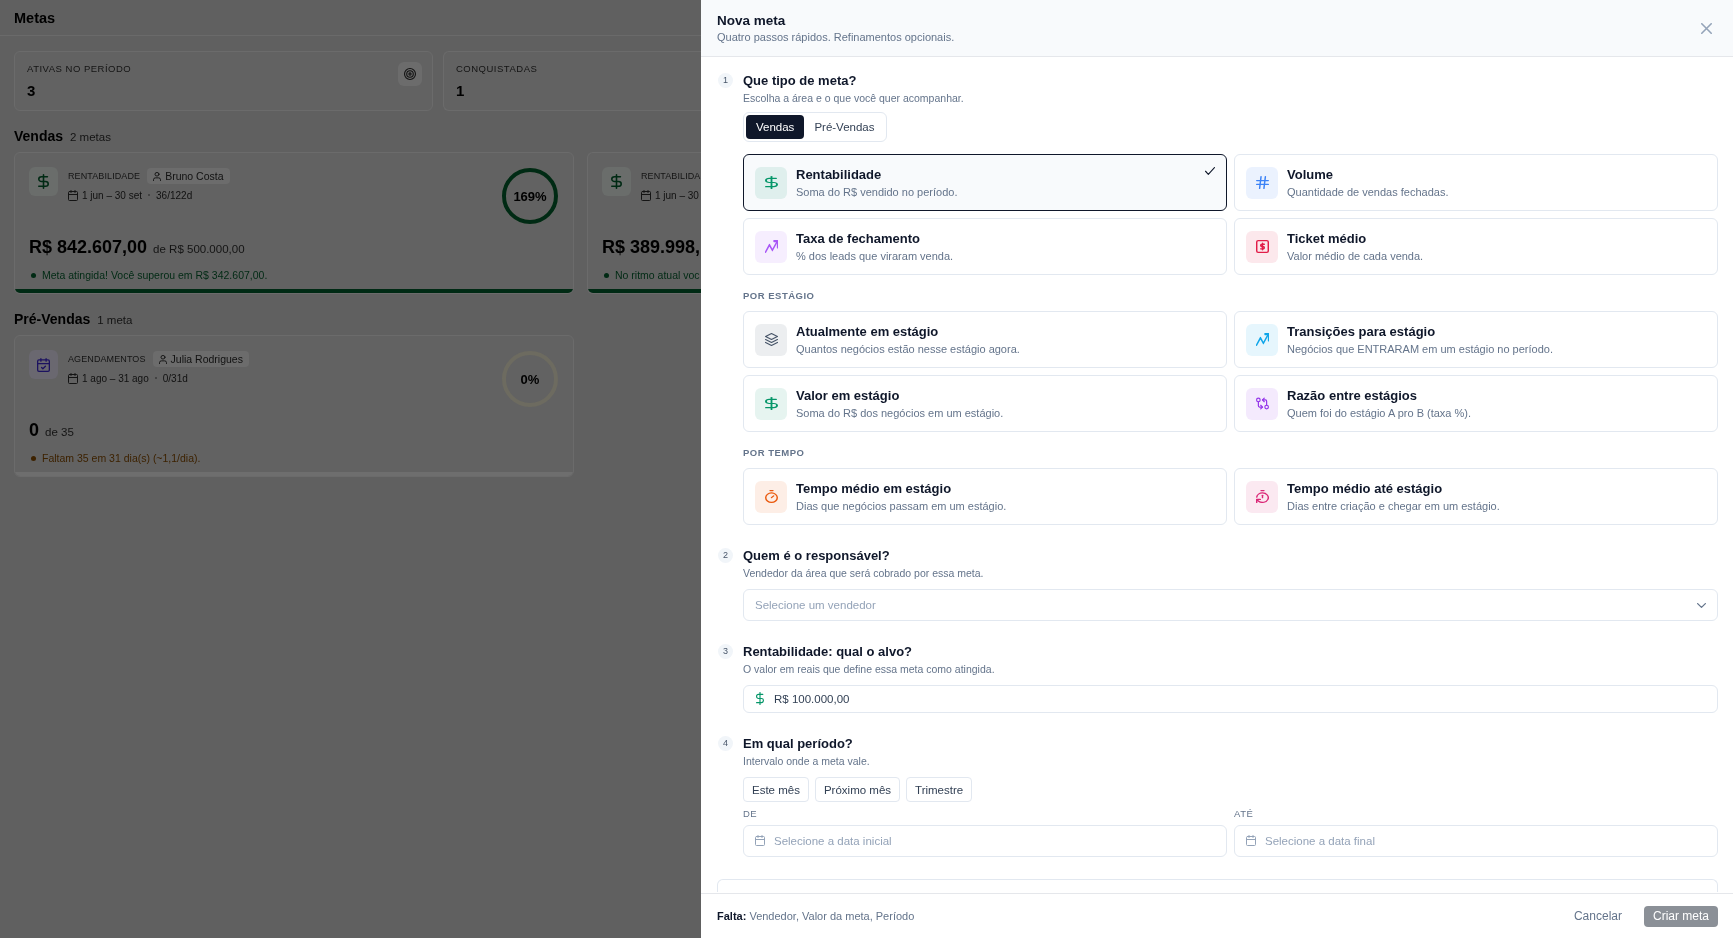 The height and width of the screenshot is (938, 1733). Describe the element at coordinates (844, 127) in the screenshot. I see `area-tab: Pré-Vendas` at that location.